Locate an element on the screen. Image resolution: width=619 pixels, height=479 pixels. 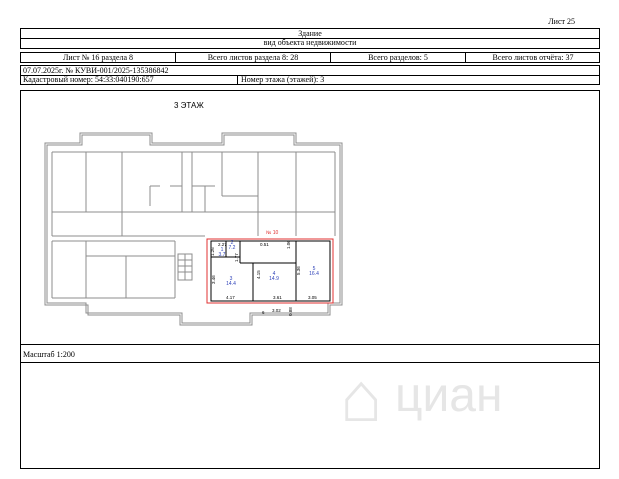
svg-text: 1.26 is located at coordinates (212, 251).